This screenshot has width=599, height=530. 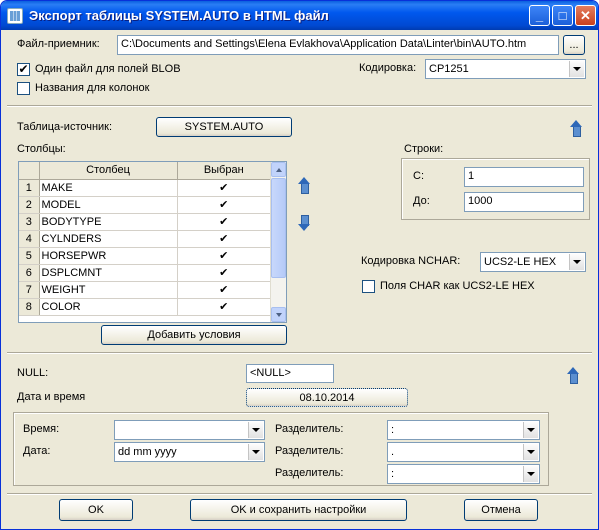 I want to click on one-file-blob-checkbox: ✔, so click(x=23, y=69).